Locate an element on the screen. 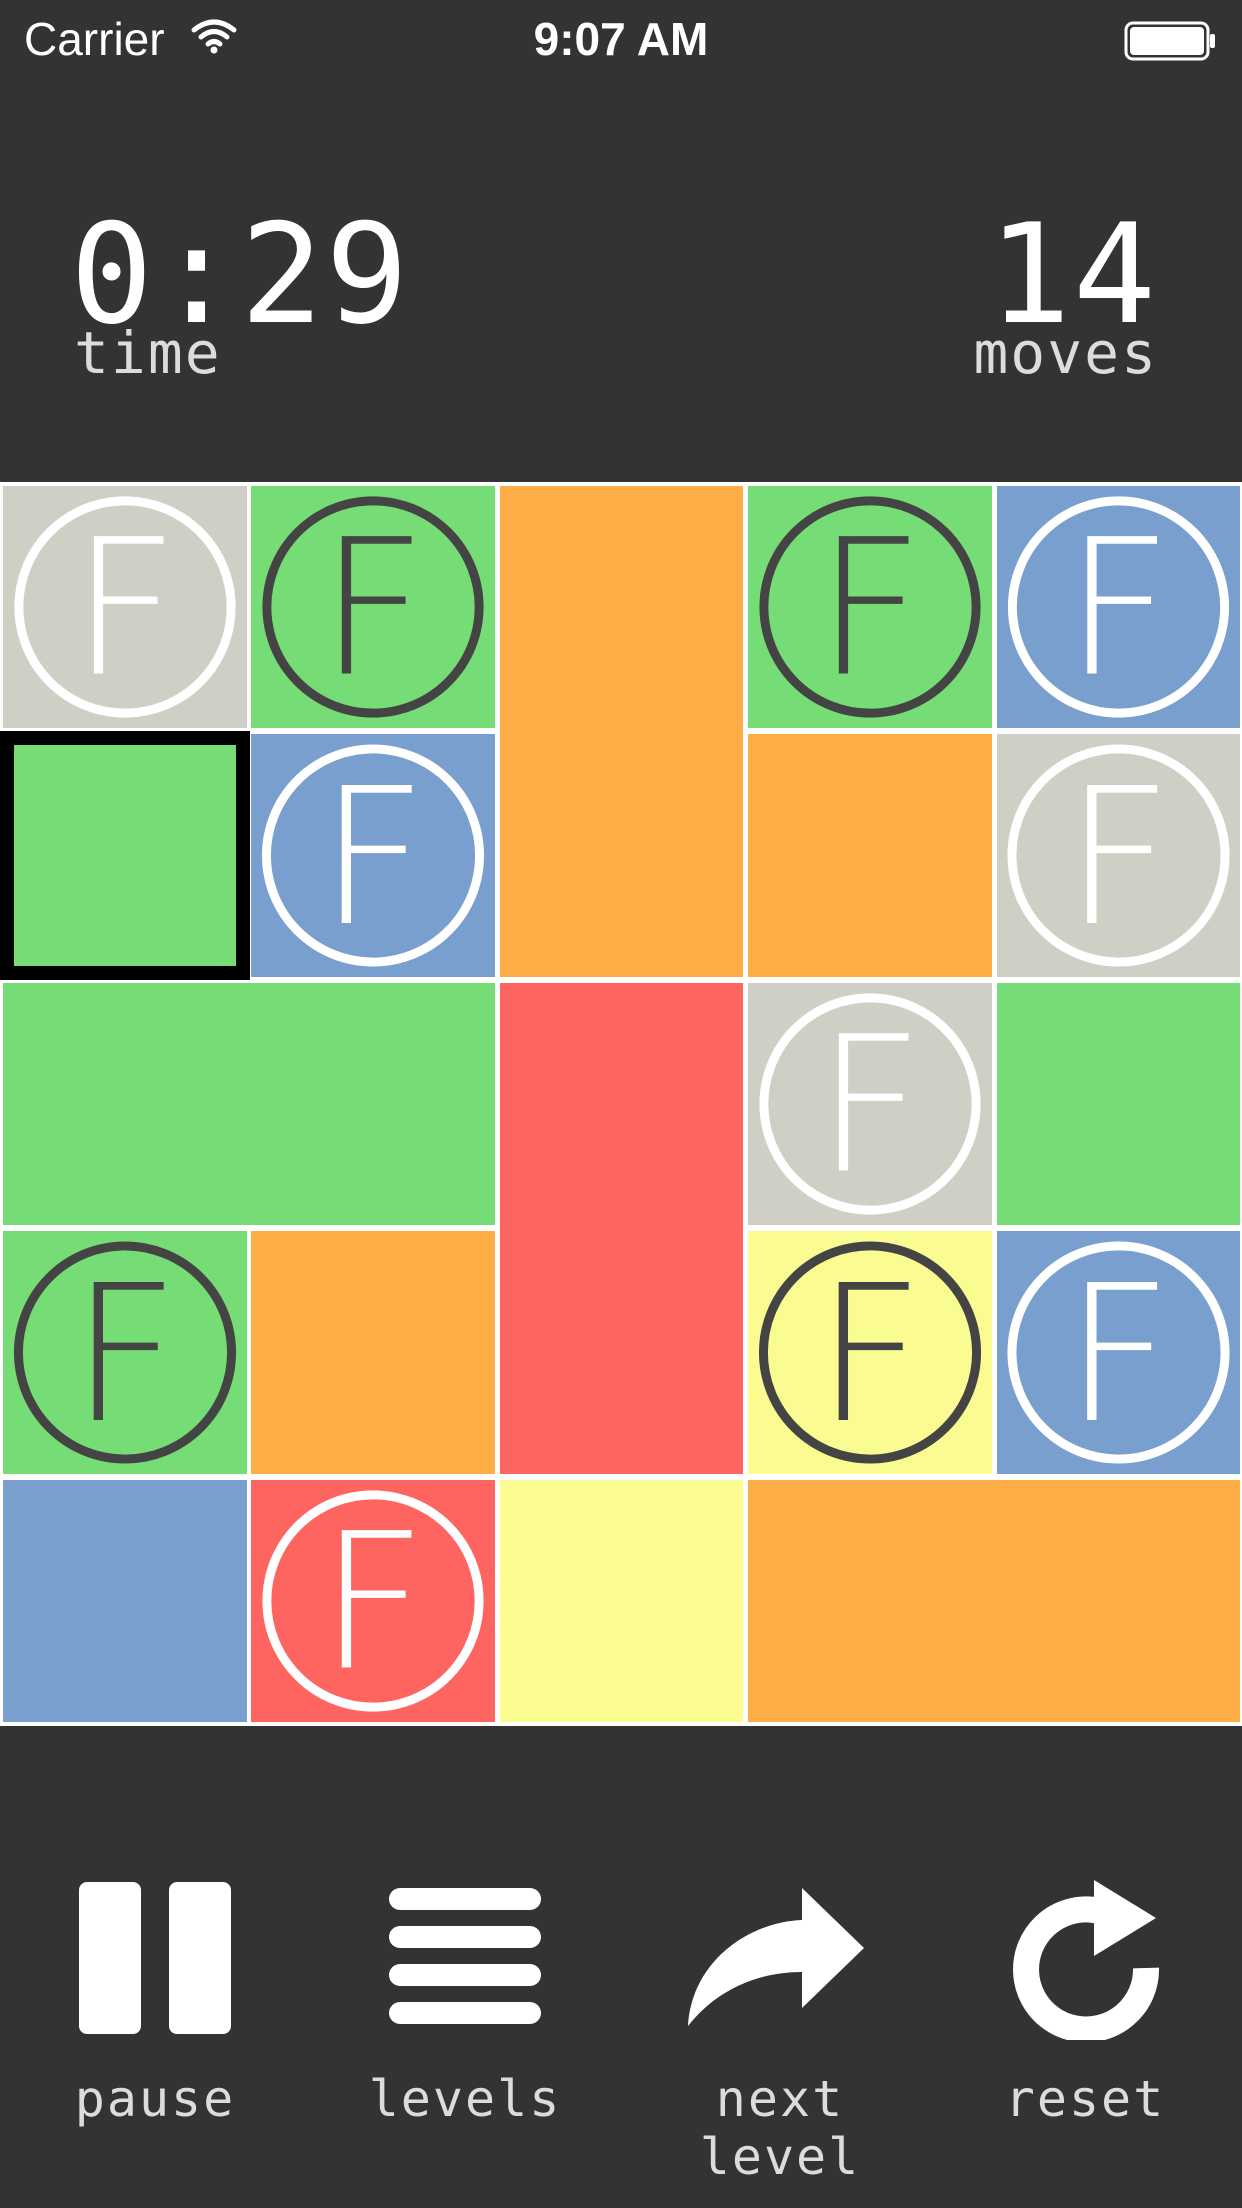 Image resolution: width=1242 pixels, height=2208 pixels. reset-icon is located at coordinates (1086, 1961).